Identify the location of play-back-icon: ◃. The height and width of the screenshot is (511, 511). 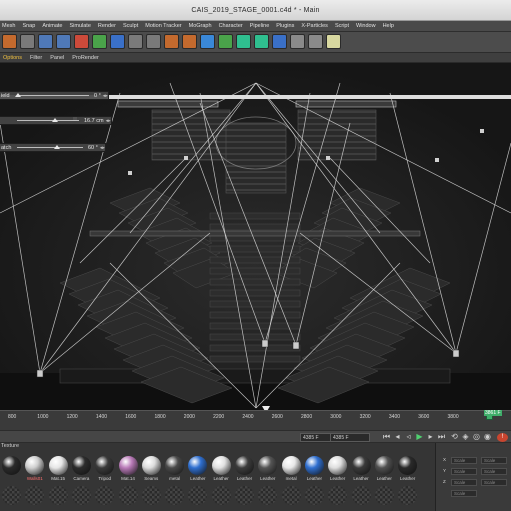
(408, 437).